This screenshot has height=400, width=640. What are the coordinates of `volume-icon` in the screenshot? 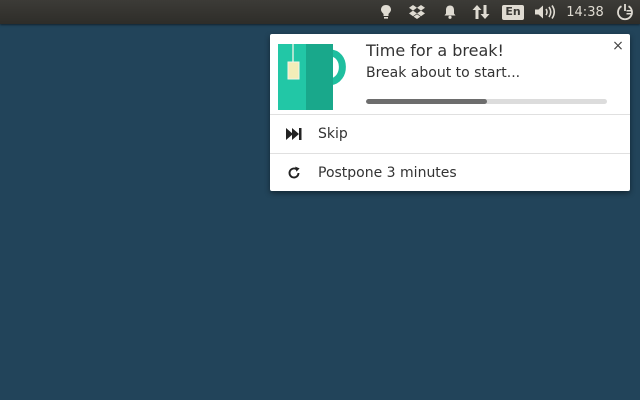 It's located at (545, 12).